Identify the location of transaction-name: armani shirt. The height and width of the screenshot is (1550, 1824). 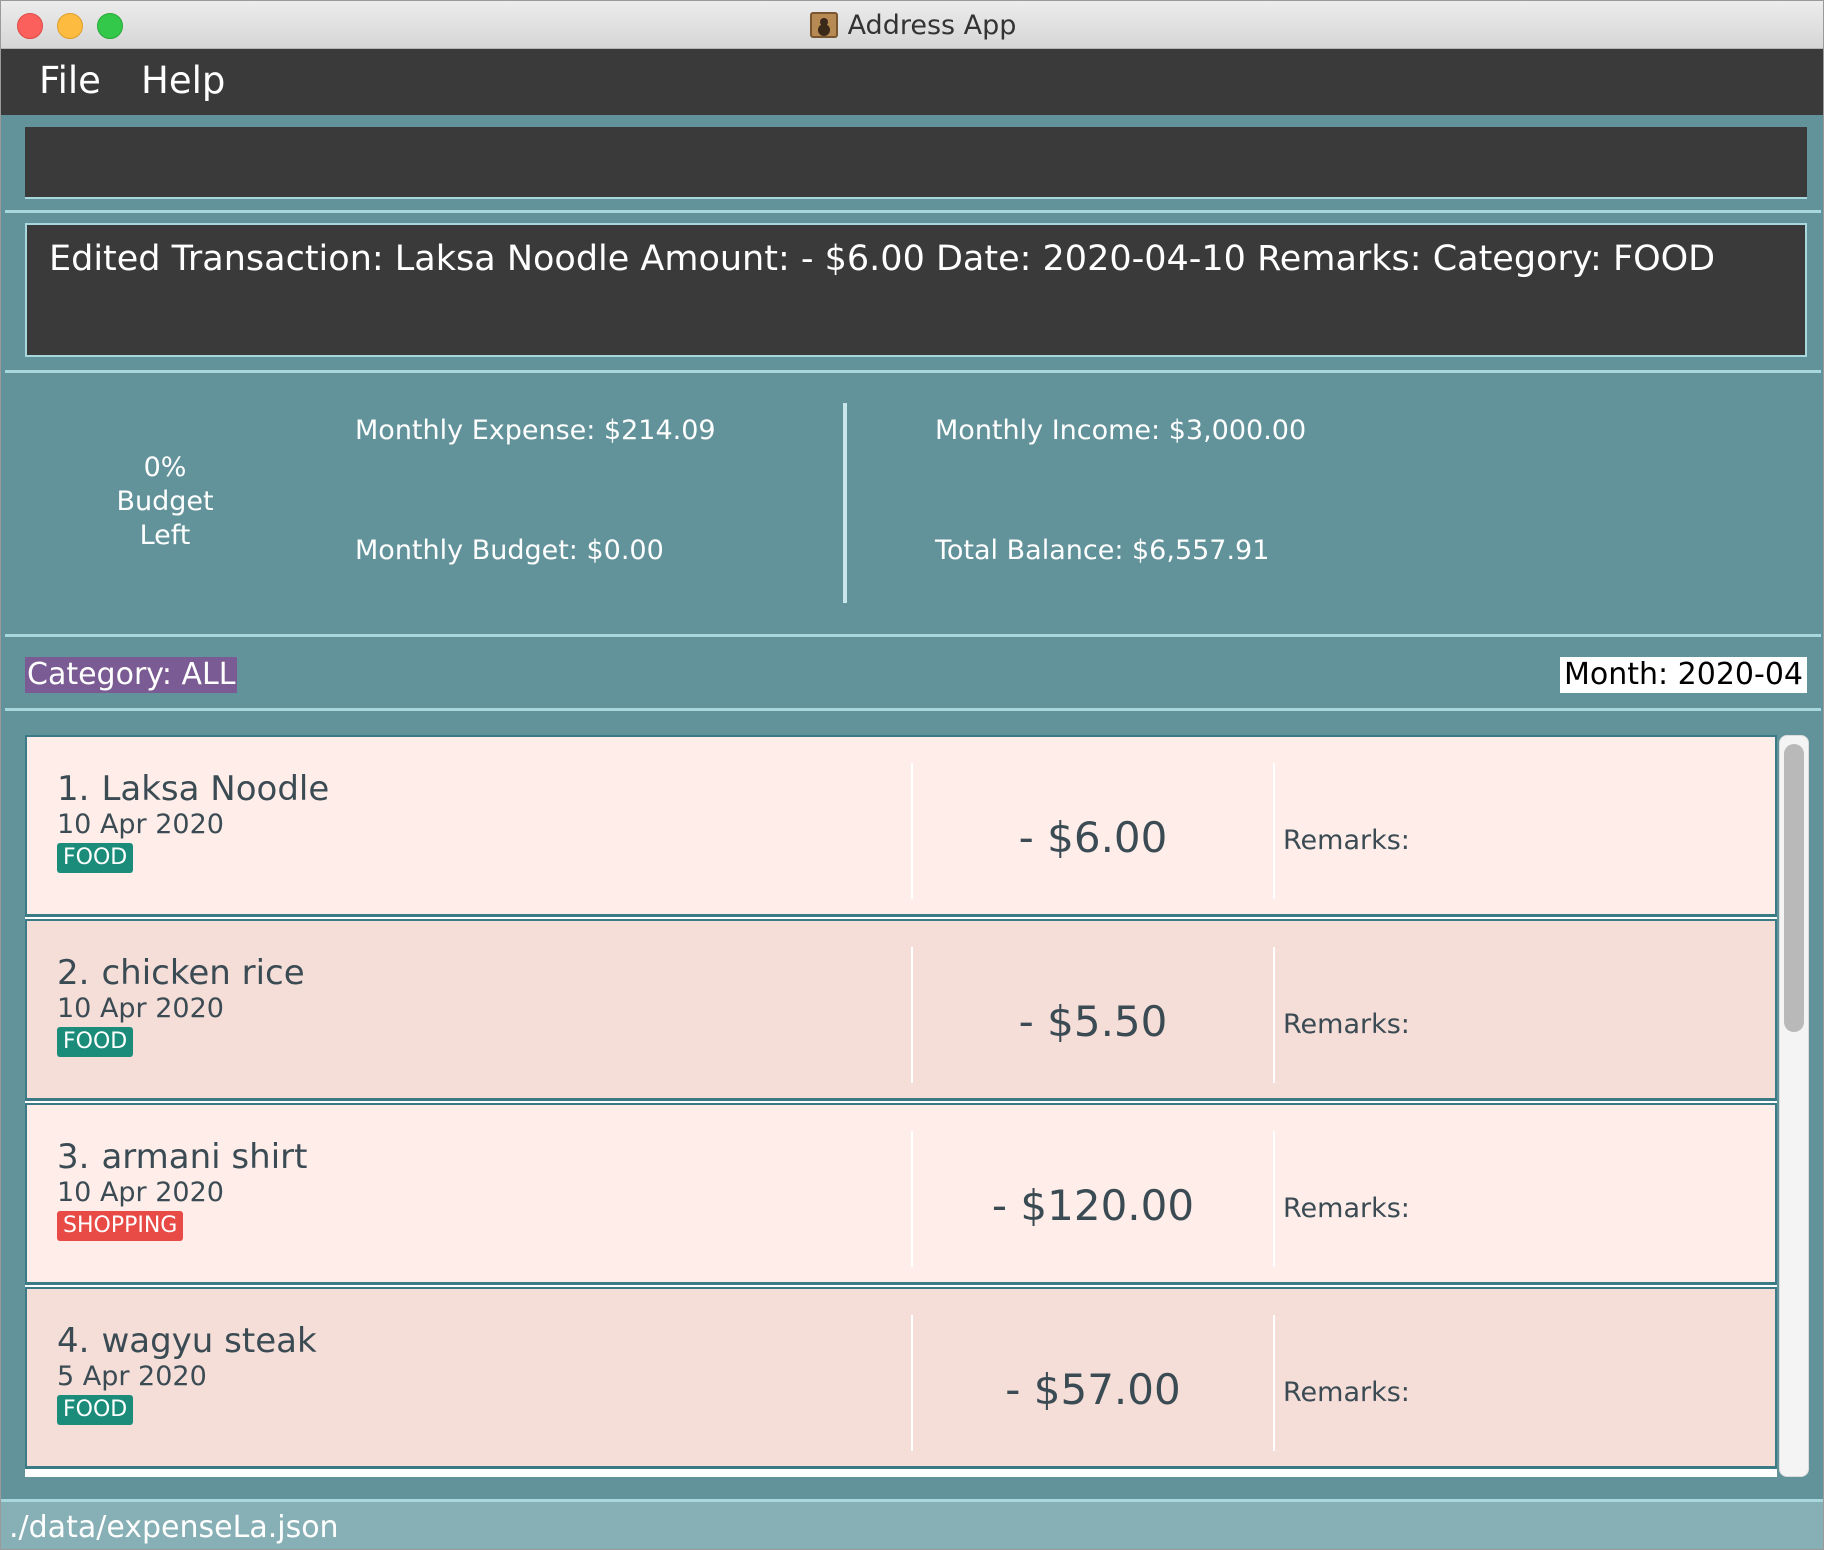
(204, 1157).